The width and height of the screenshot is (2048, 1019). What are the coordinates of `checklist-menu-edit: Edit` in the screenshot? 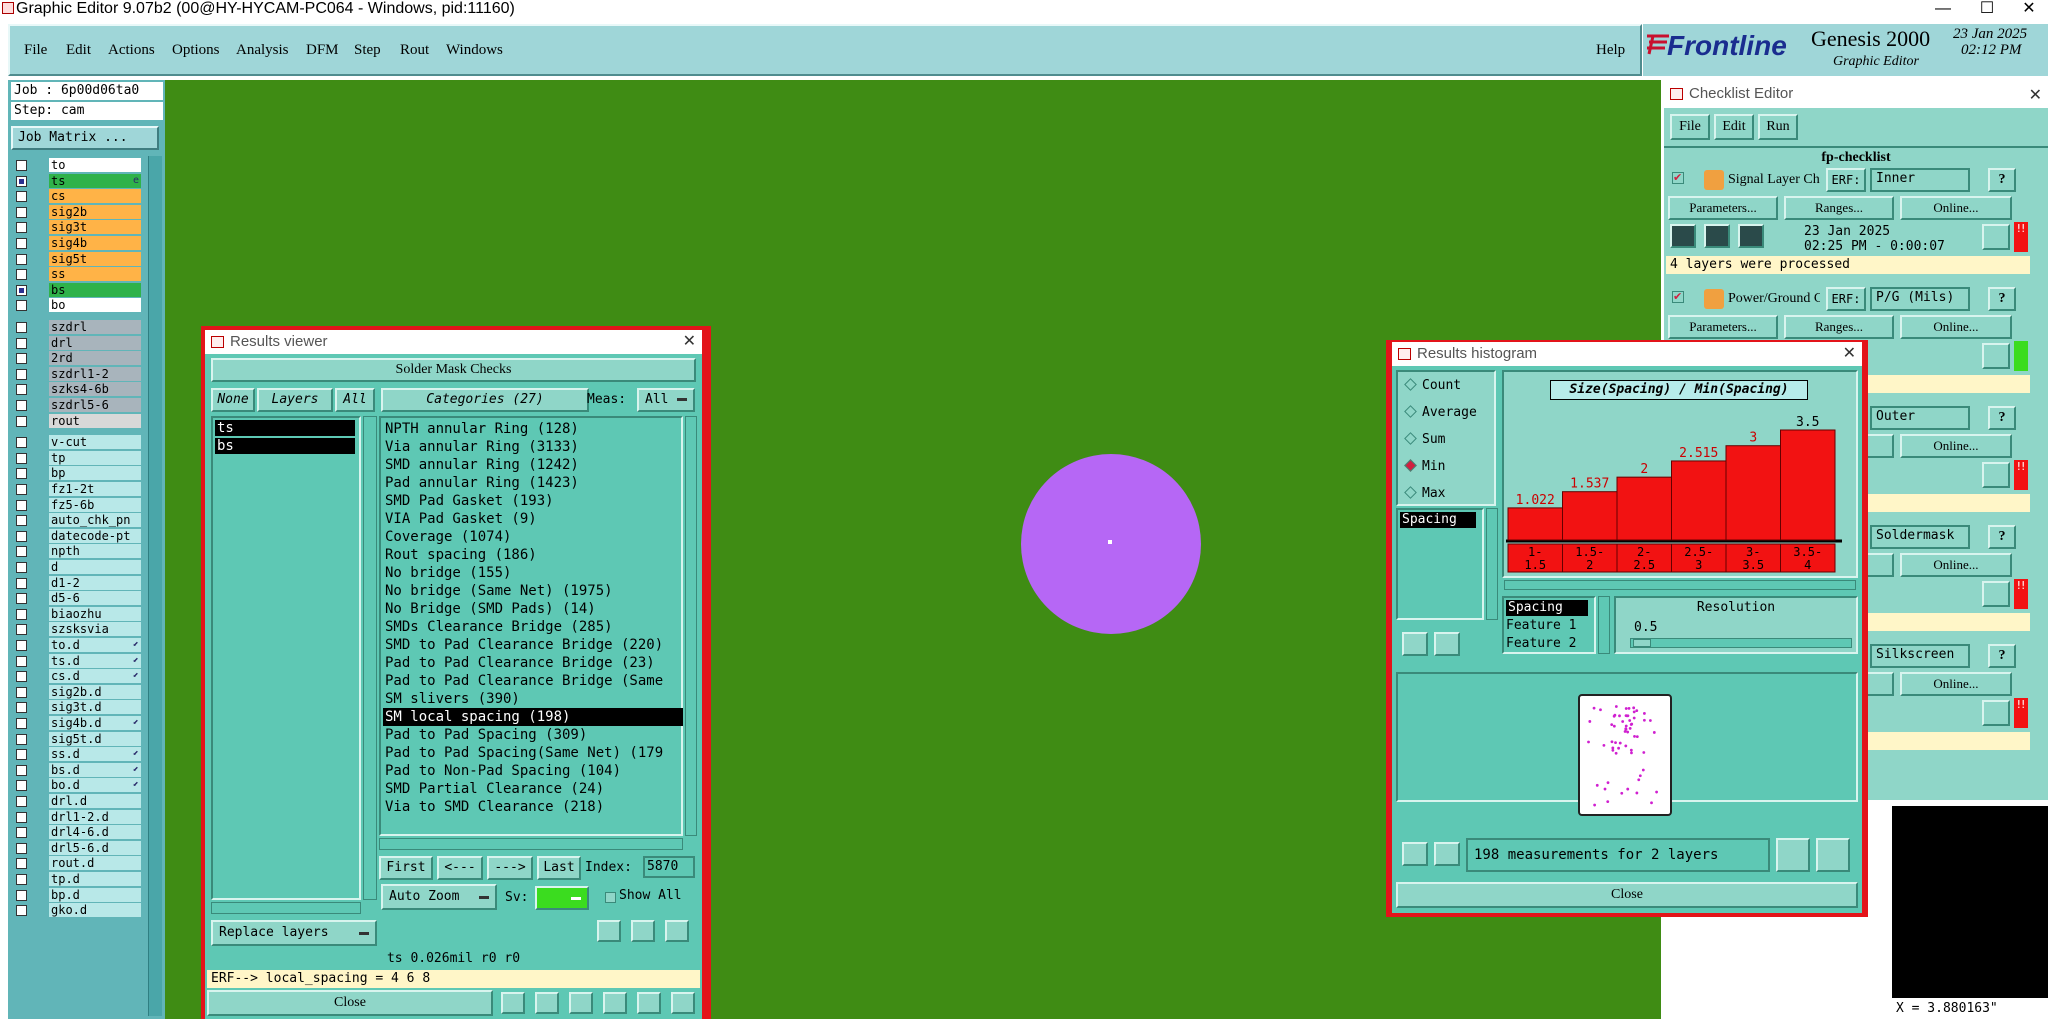 It's located at (1734, 127).